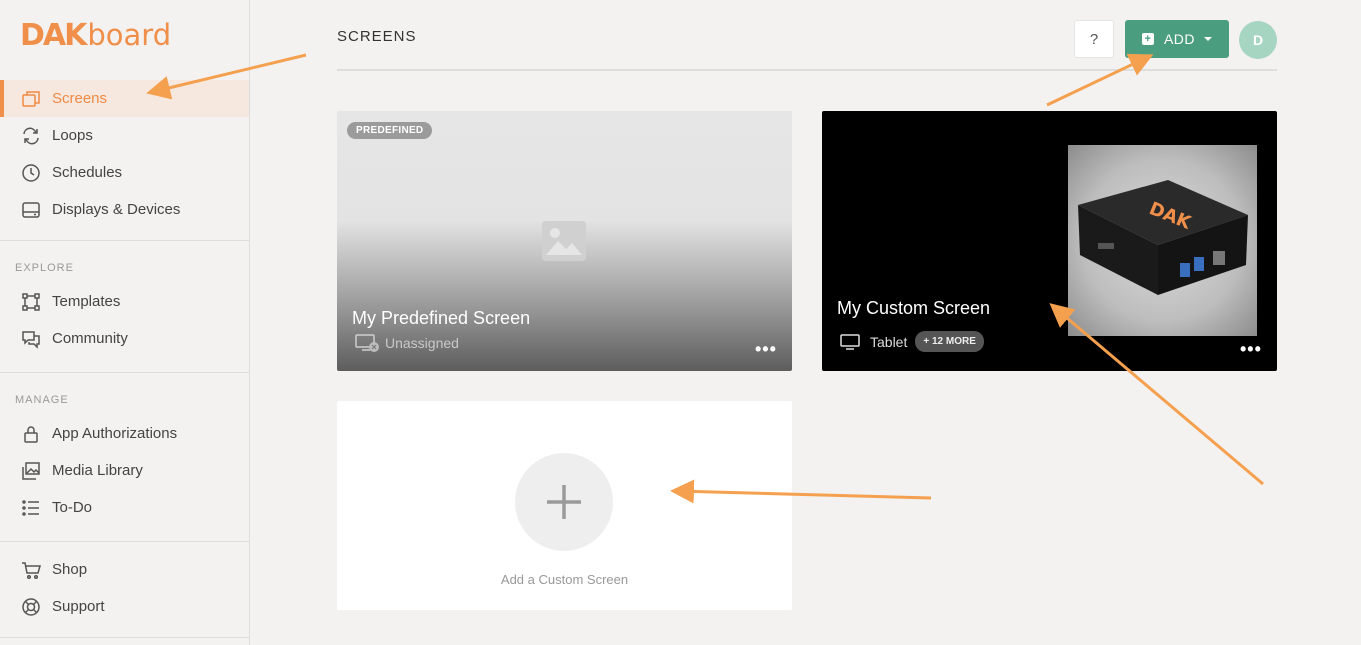 The width and height of the screenshot is (1361, 645). I want to click on explore-section-label: EXPLORE, so click(44, 268).